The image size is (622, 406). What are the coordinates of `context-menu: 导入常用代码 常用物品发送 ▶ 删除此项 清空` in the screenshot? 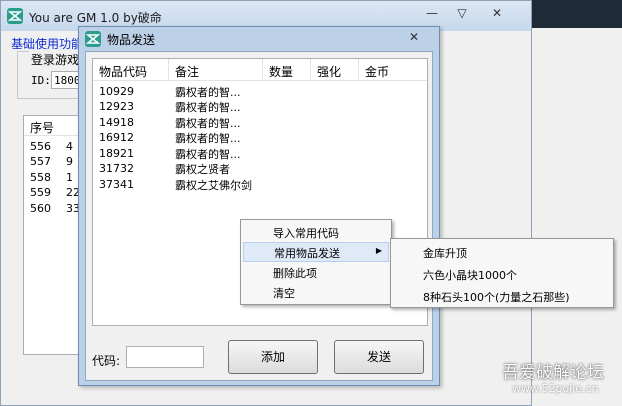 It's located at (316, 262).